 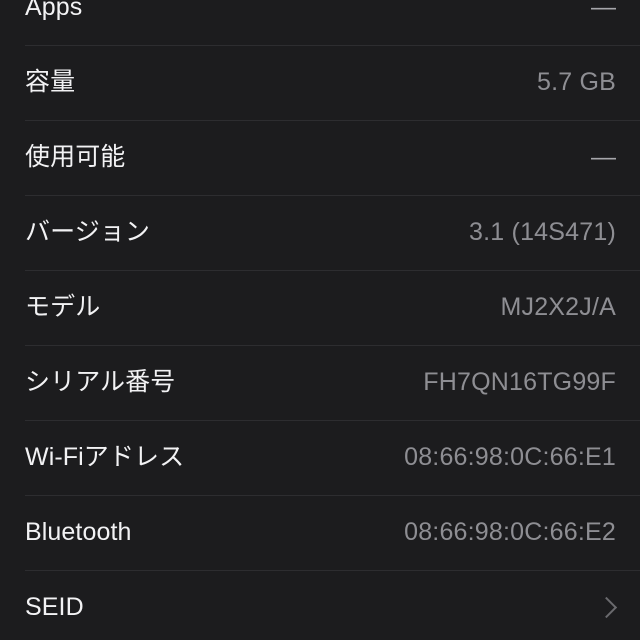 I want to click on info-row-label: Wi-Fiアドレス, so click(x=105, y=457).